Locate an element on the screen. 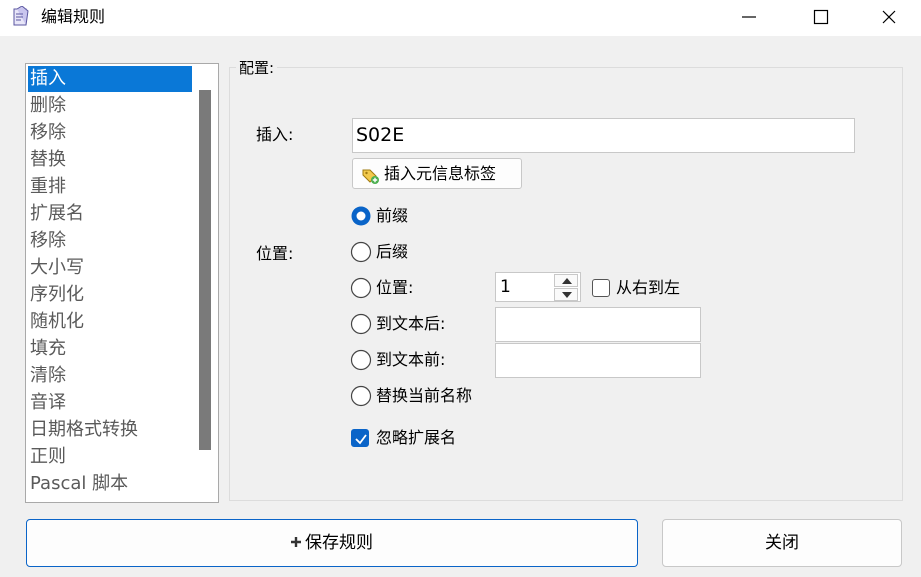 Image resolution: width=921 pixels, height=577 pixels. close-window-button is located at coordinates (889, 17).